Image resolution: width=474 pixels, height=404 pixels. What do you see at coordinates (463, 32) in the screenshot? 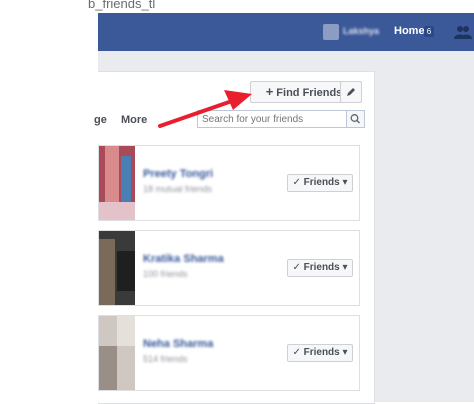
I see `friend-requests-icon` at bounding box center [463, 32].